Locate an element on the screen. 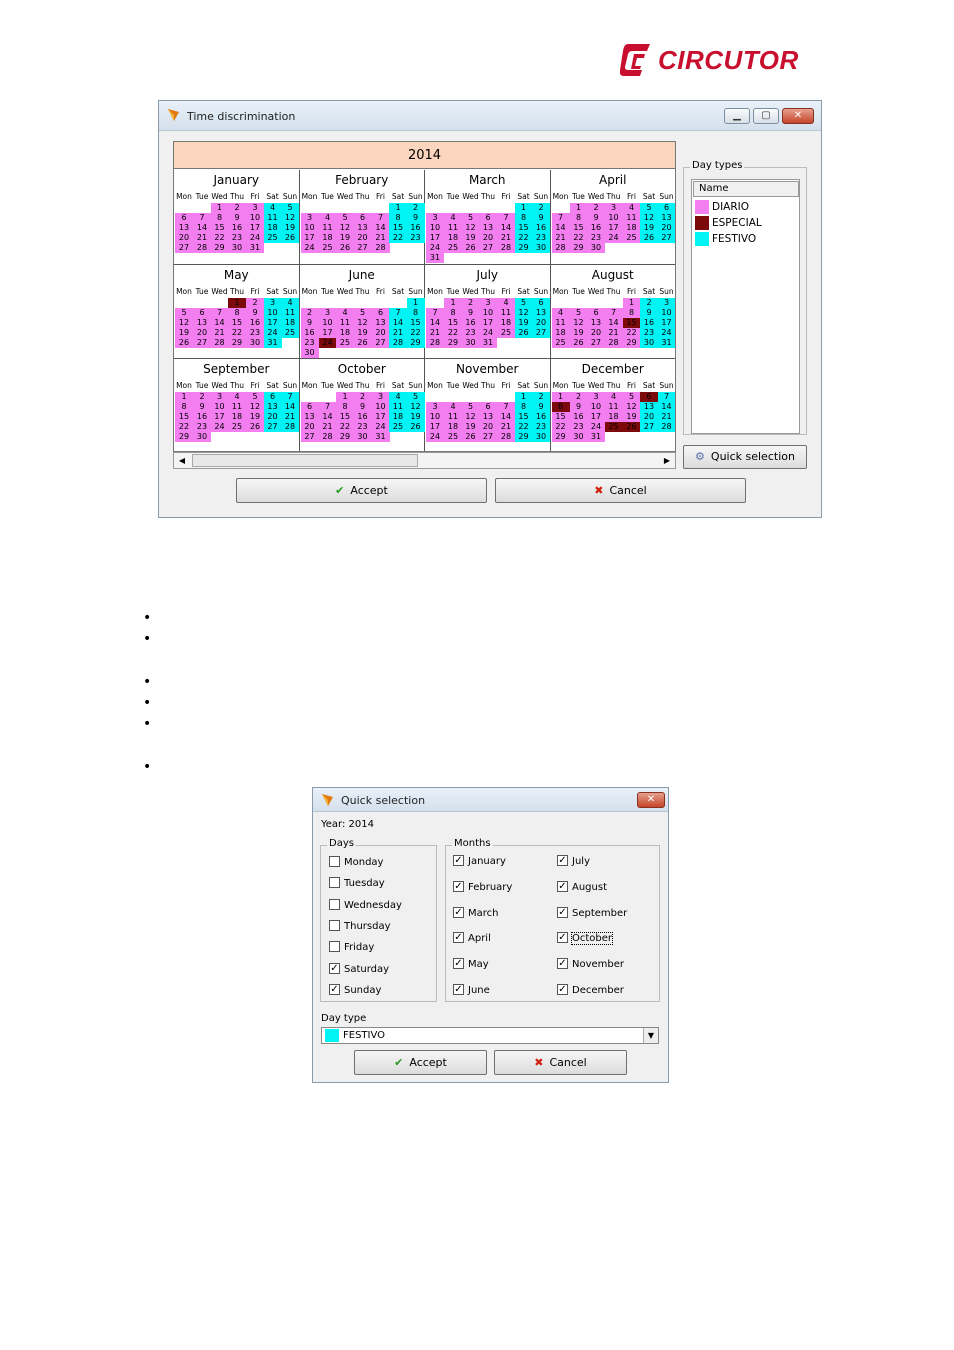 Image resolution: width=954 pixels, height=1350 pixels. accept-button: ✔ Accept is located at coordinates (420, 1062).